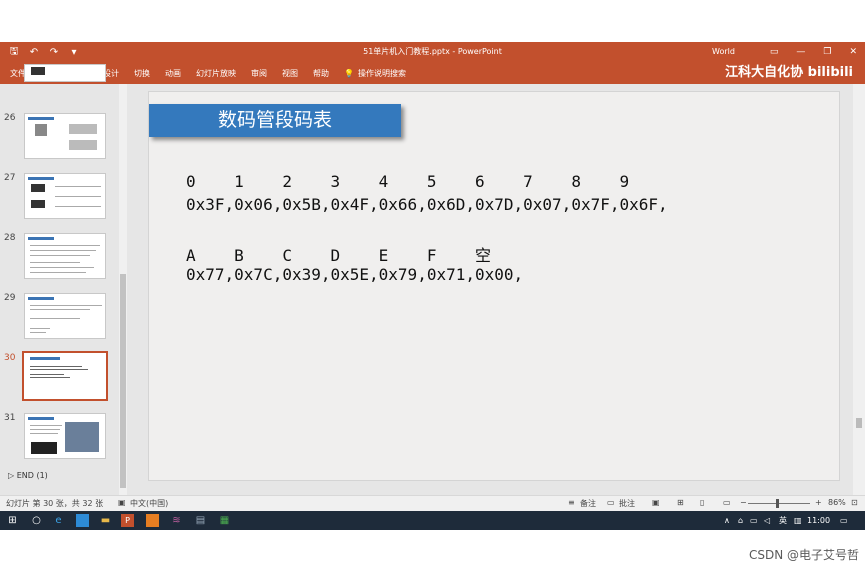  What do you see at coordinates (105, 520) in the screenshot?
I see `file-explorer-icon: ▬` at bounding box center [105, 520].